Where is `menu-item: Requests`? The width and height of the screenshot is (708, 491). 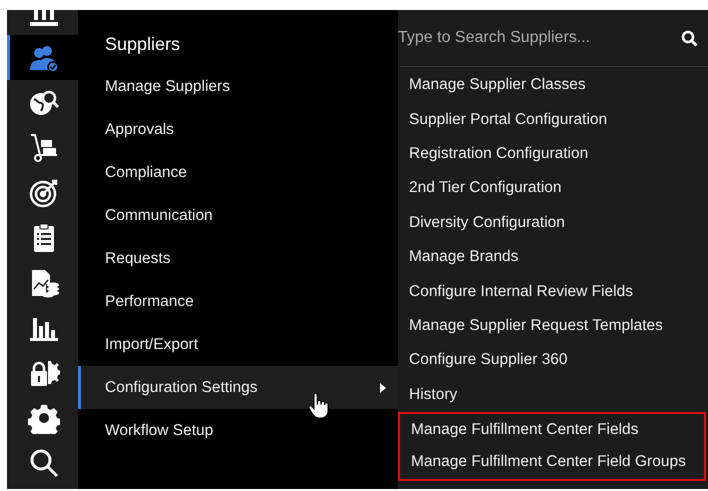
menu-item: Requests is located at coordinates (238, 258).